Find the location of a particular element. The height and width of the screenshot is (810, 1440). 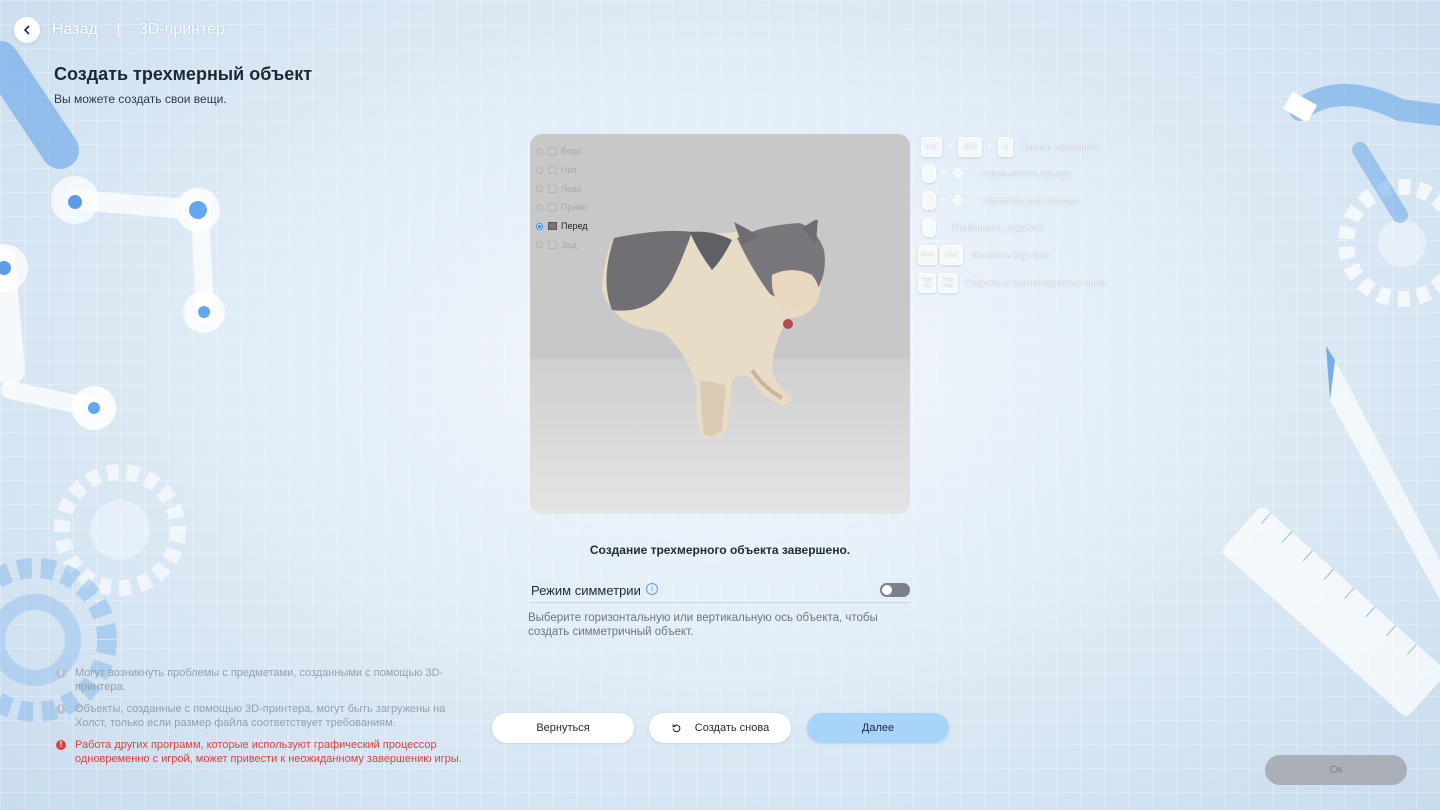

view-label: Низ is located at coordinates (569, 170).